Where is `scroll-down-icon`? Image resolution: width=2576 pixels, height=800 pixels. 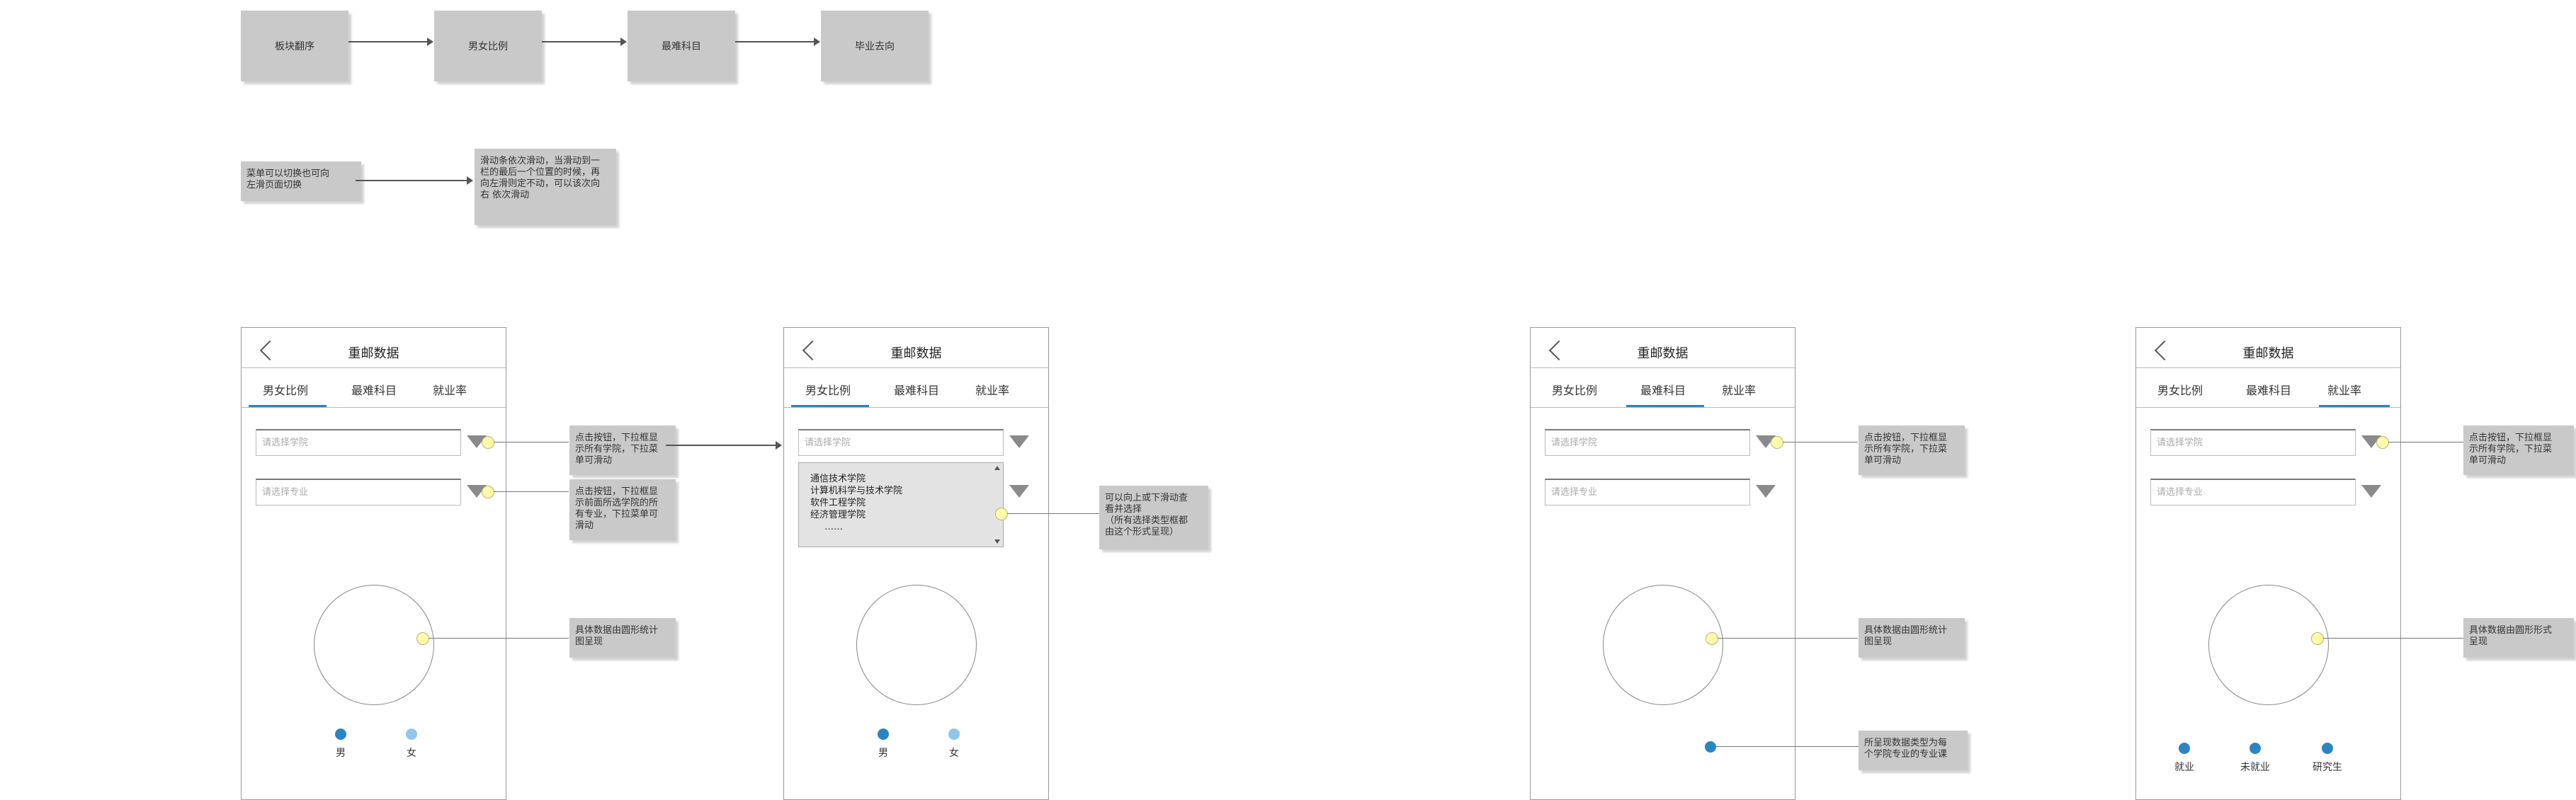 scroll-down-icon is located at coordinates (997, 542).